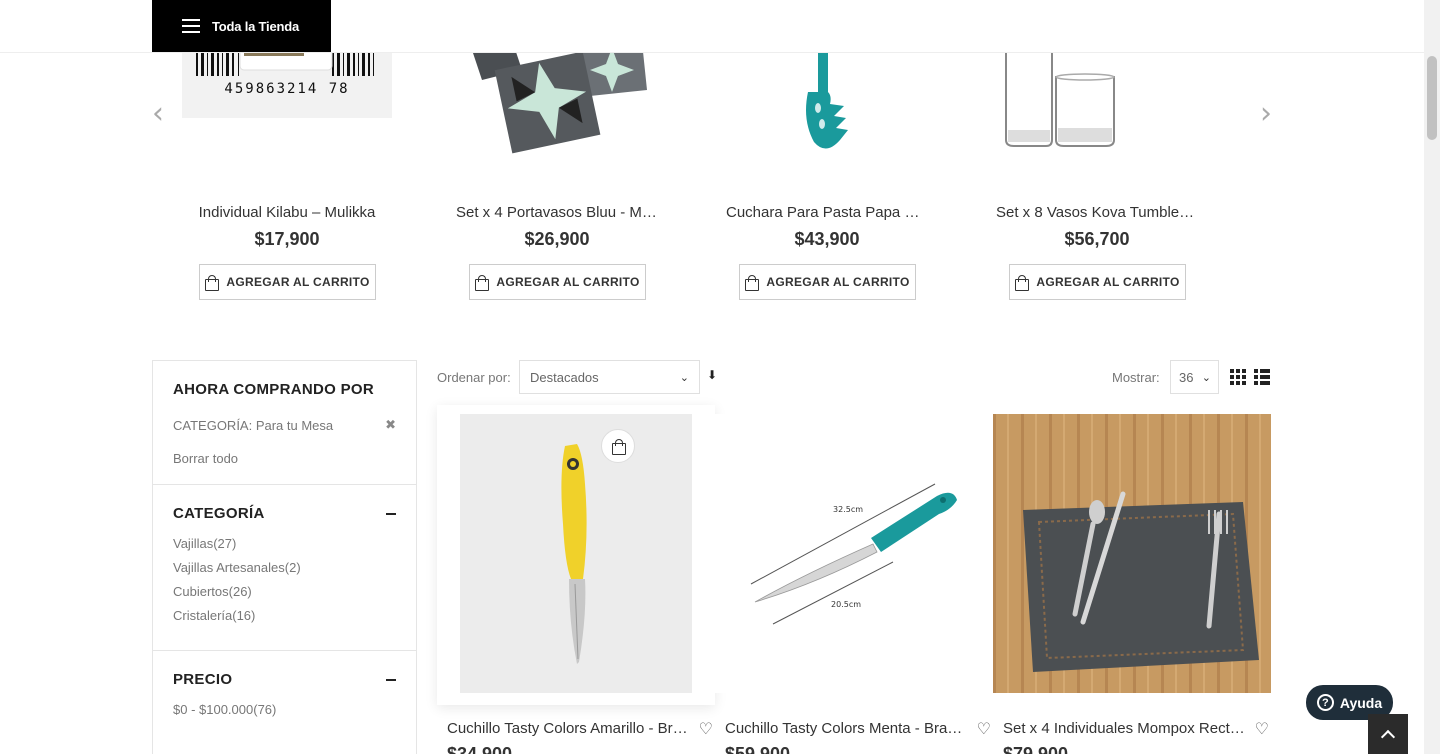 The width and height of the screenshot is (1440, 754). I want to click on carousel-item-price: $17,900, so click(287, 239).